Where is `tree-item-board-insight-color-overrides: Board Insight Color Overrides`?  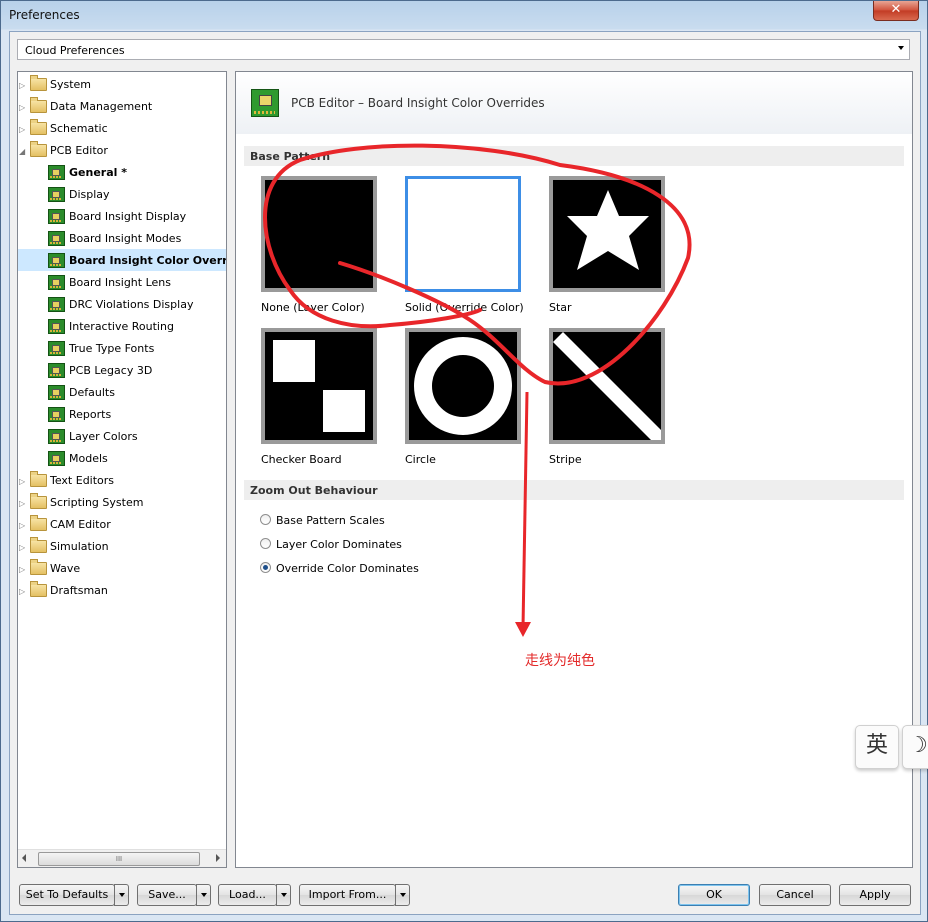
tree-item-board-insight-color-overrides: Board Insight Color Overrides is located at coordinates (122, 260).